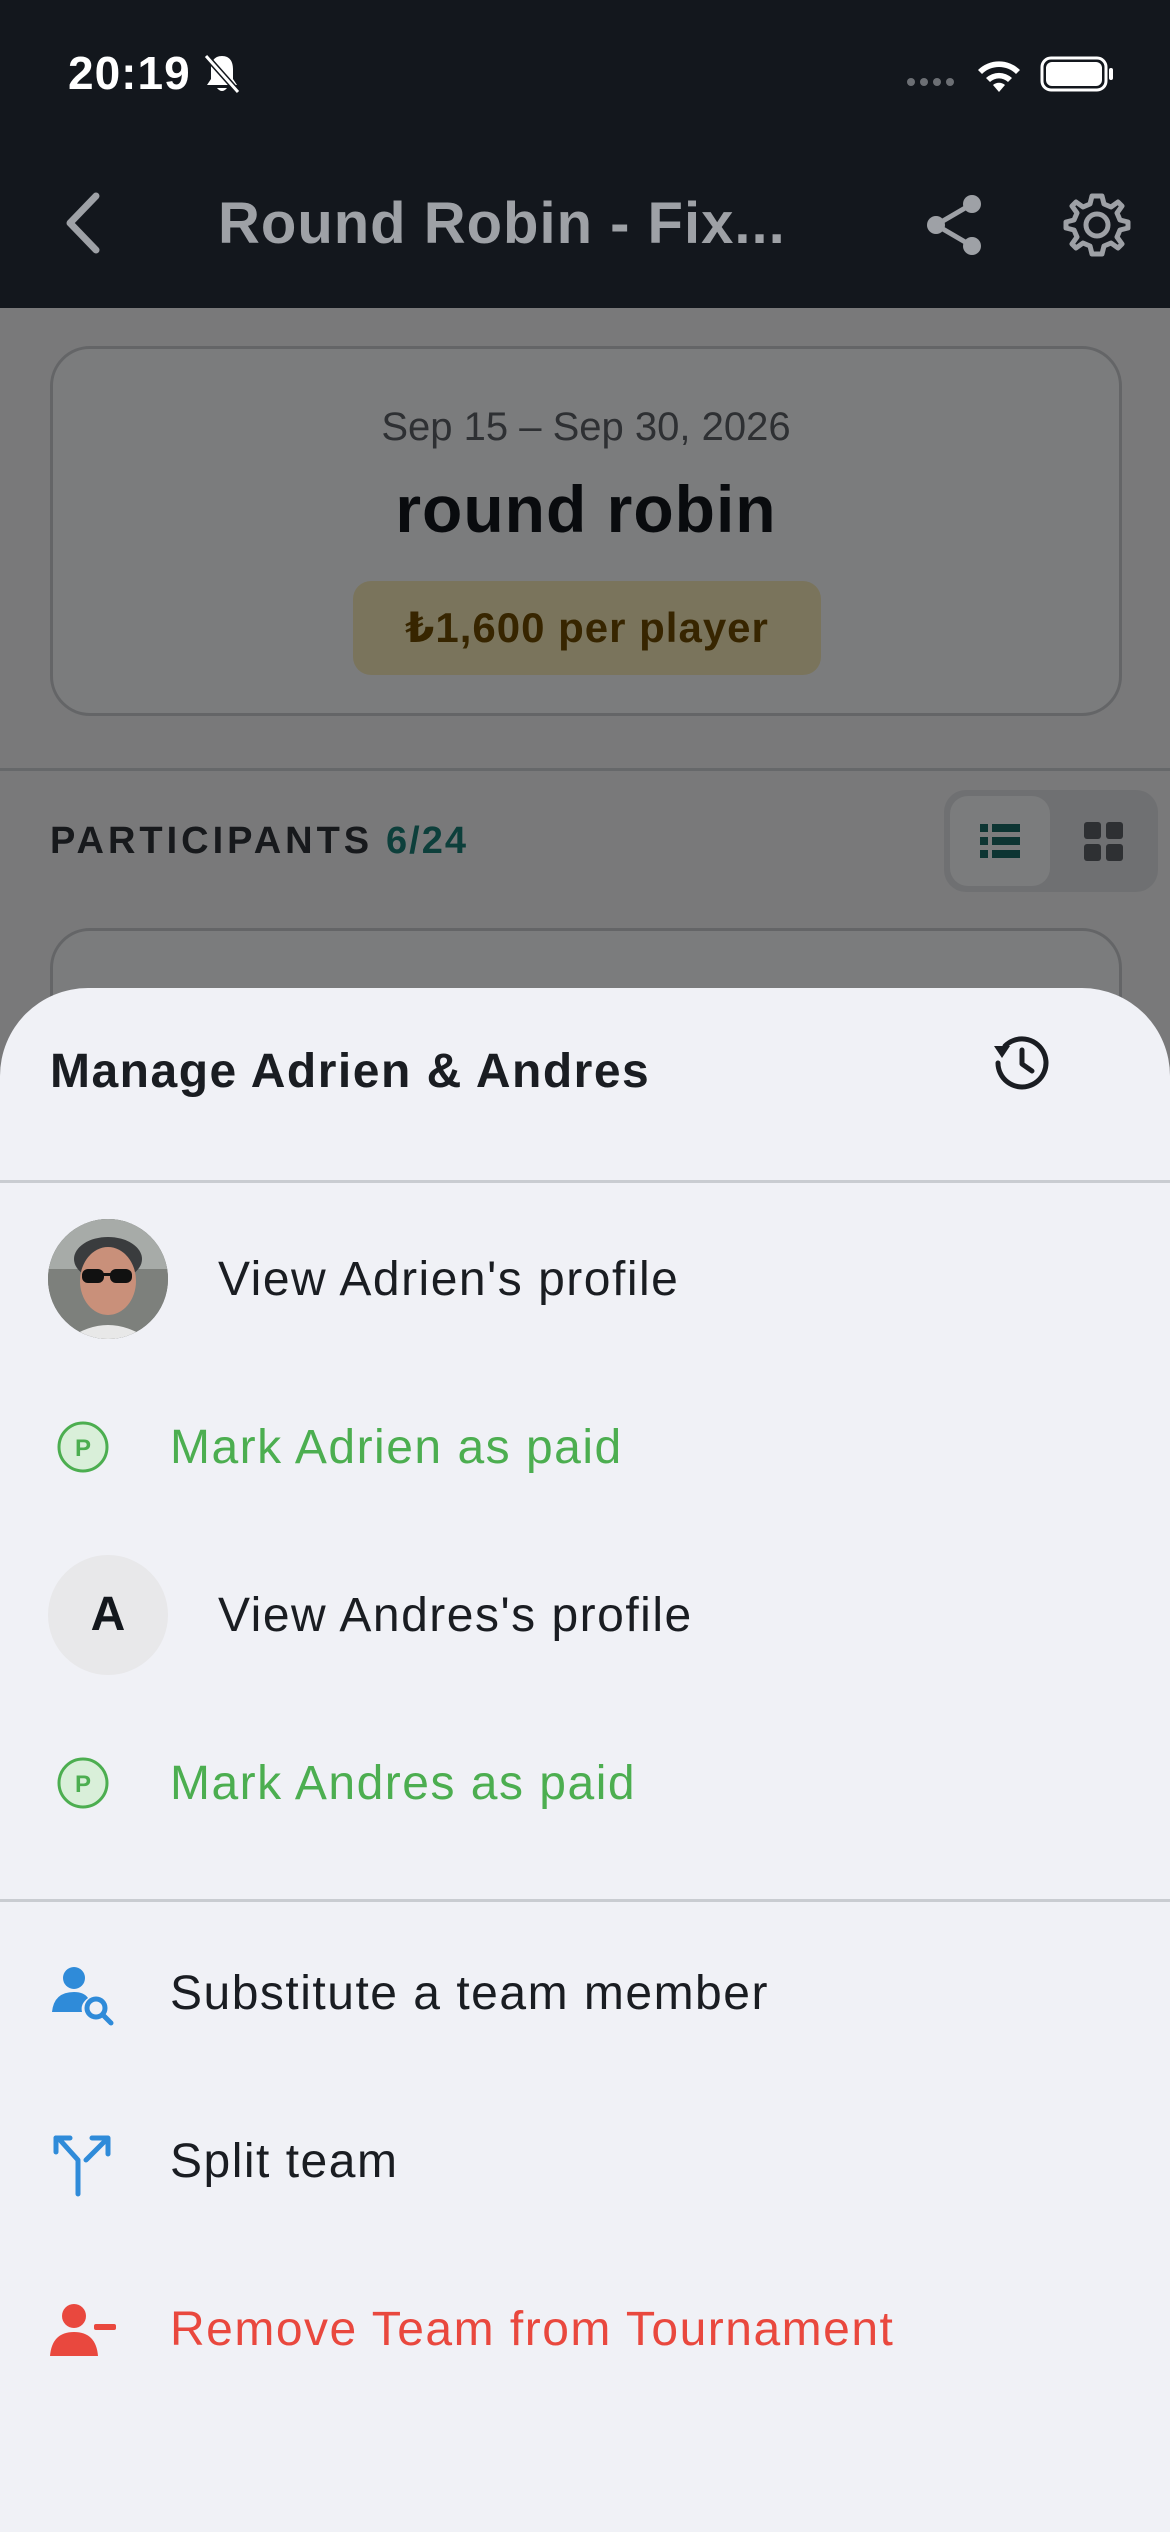 The height and width of the screenshot is (2532, 1170). What do you see at coordinates (403, 1783) in the screenshot?
I see `mark-andres-label: Mark Andres as paid` at bounding box center [403, 1783].